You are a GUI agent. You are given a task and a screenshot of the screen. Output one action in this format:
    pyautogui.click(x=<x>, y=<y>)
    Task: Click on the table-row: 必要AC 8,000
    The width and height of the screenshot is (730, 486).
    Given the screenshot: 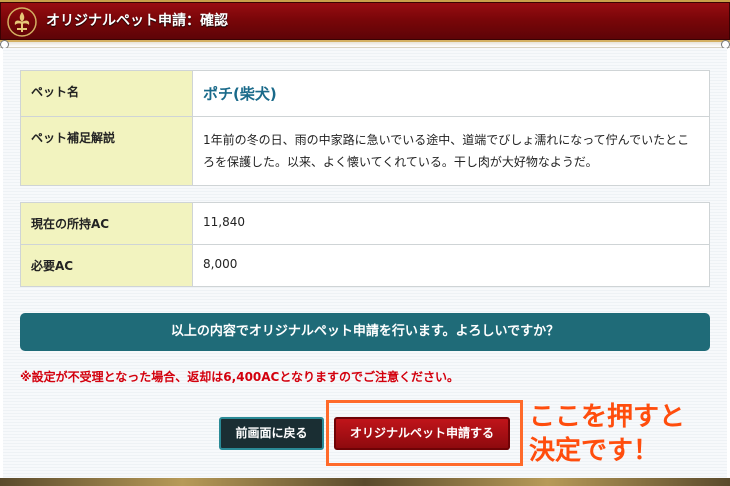 What is the action you would take?
    pyautogui.click(x=365, y=265)
    